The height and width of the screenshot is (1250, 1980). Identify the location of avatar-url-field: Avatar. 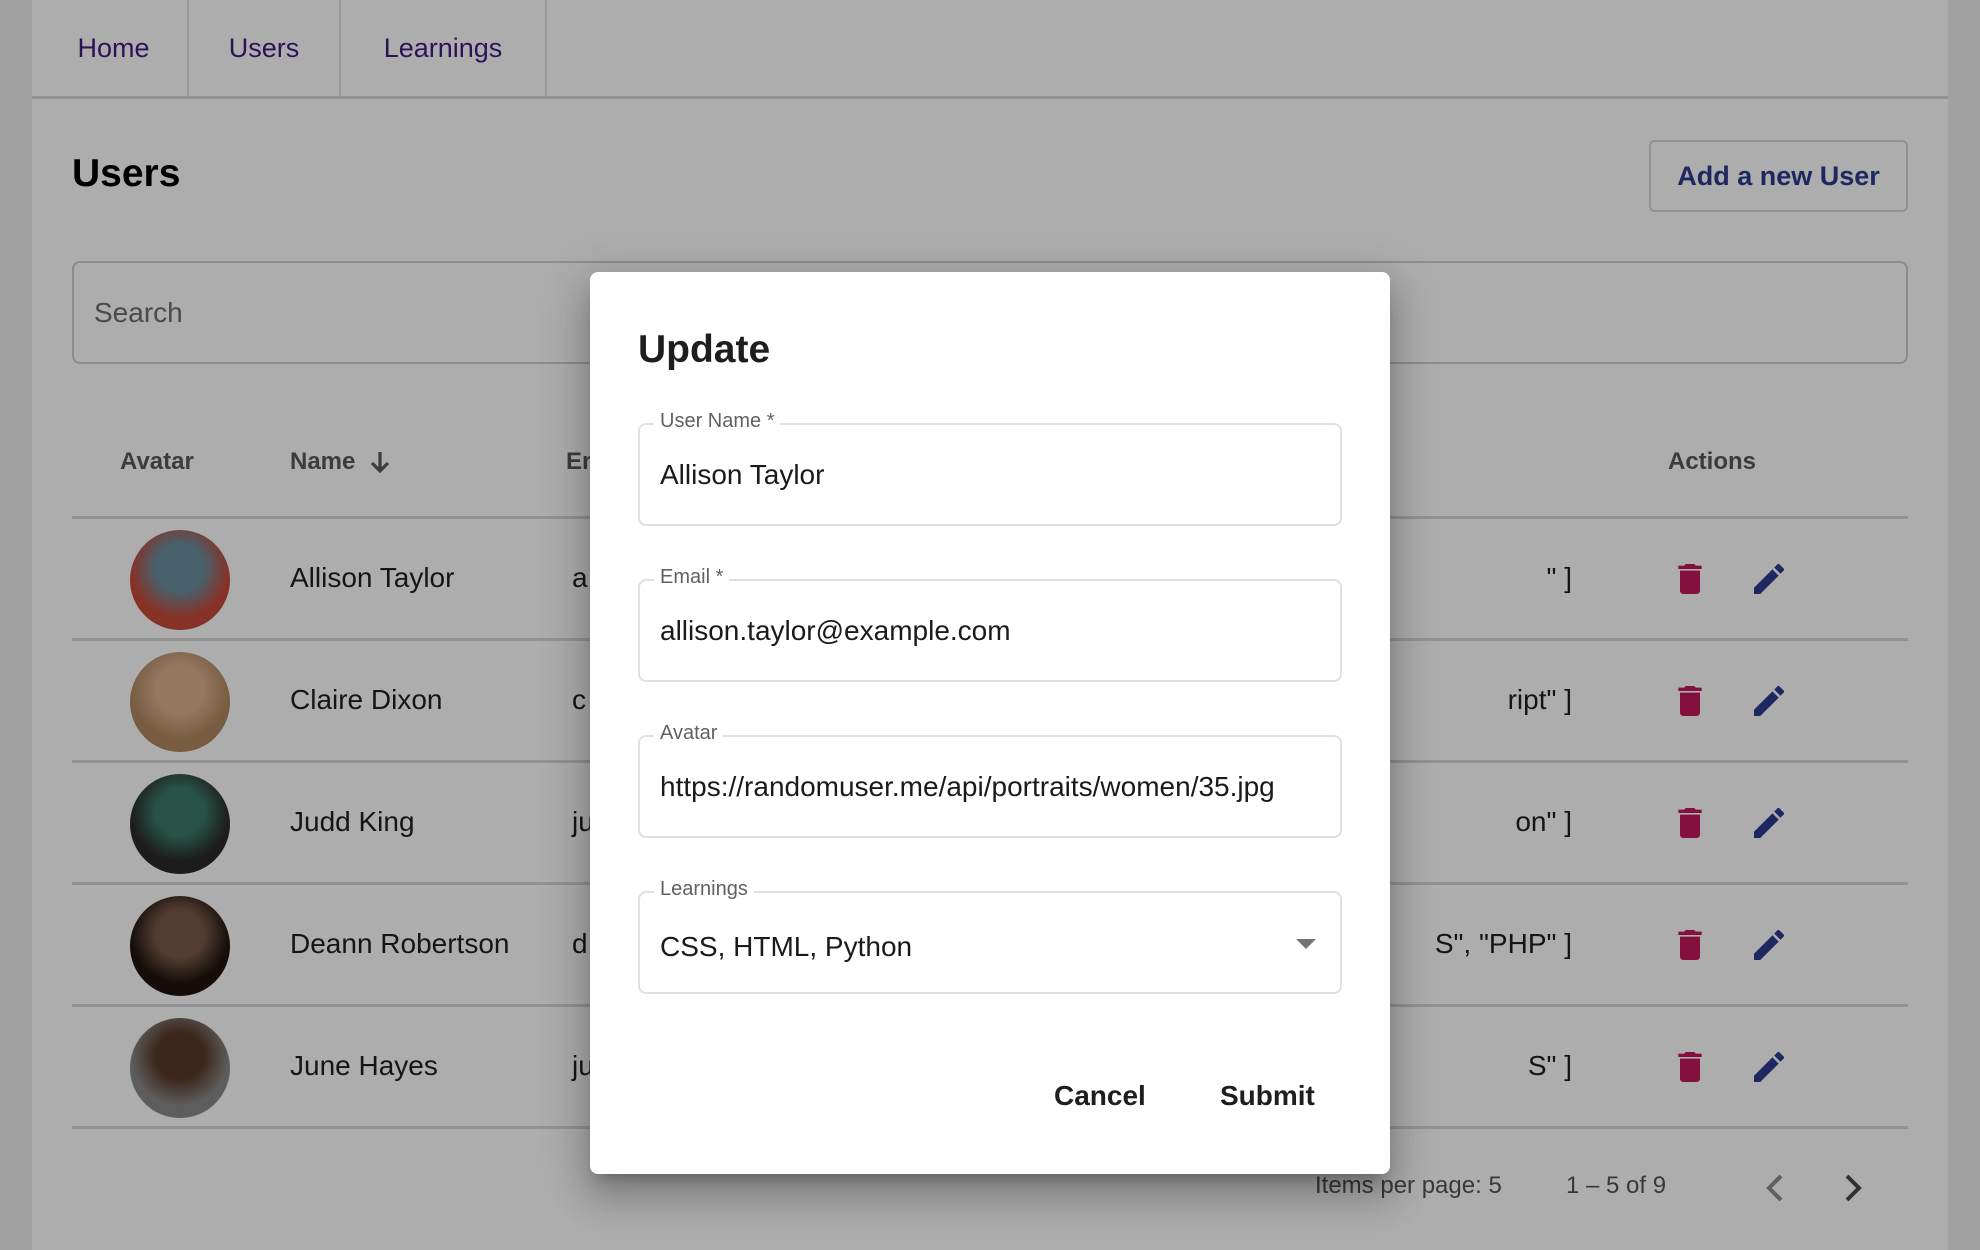
(990, 780).